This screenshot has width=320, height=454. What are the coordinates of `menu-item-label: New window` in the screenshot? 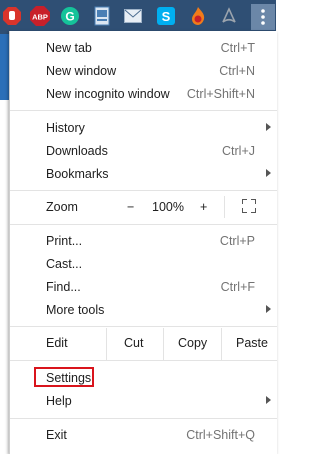 It's located at (81, 71).